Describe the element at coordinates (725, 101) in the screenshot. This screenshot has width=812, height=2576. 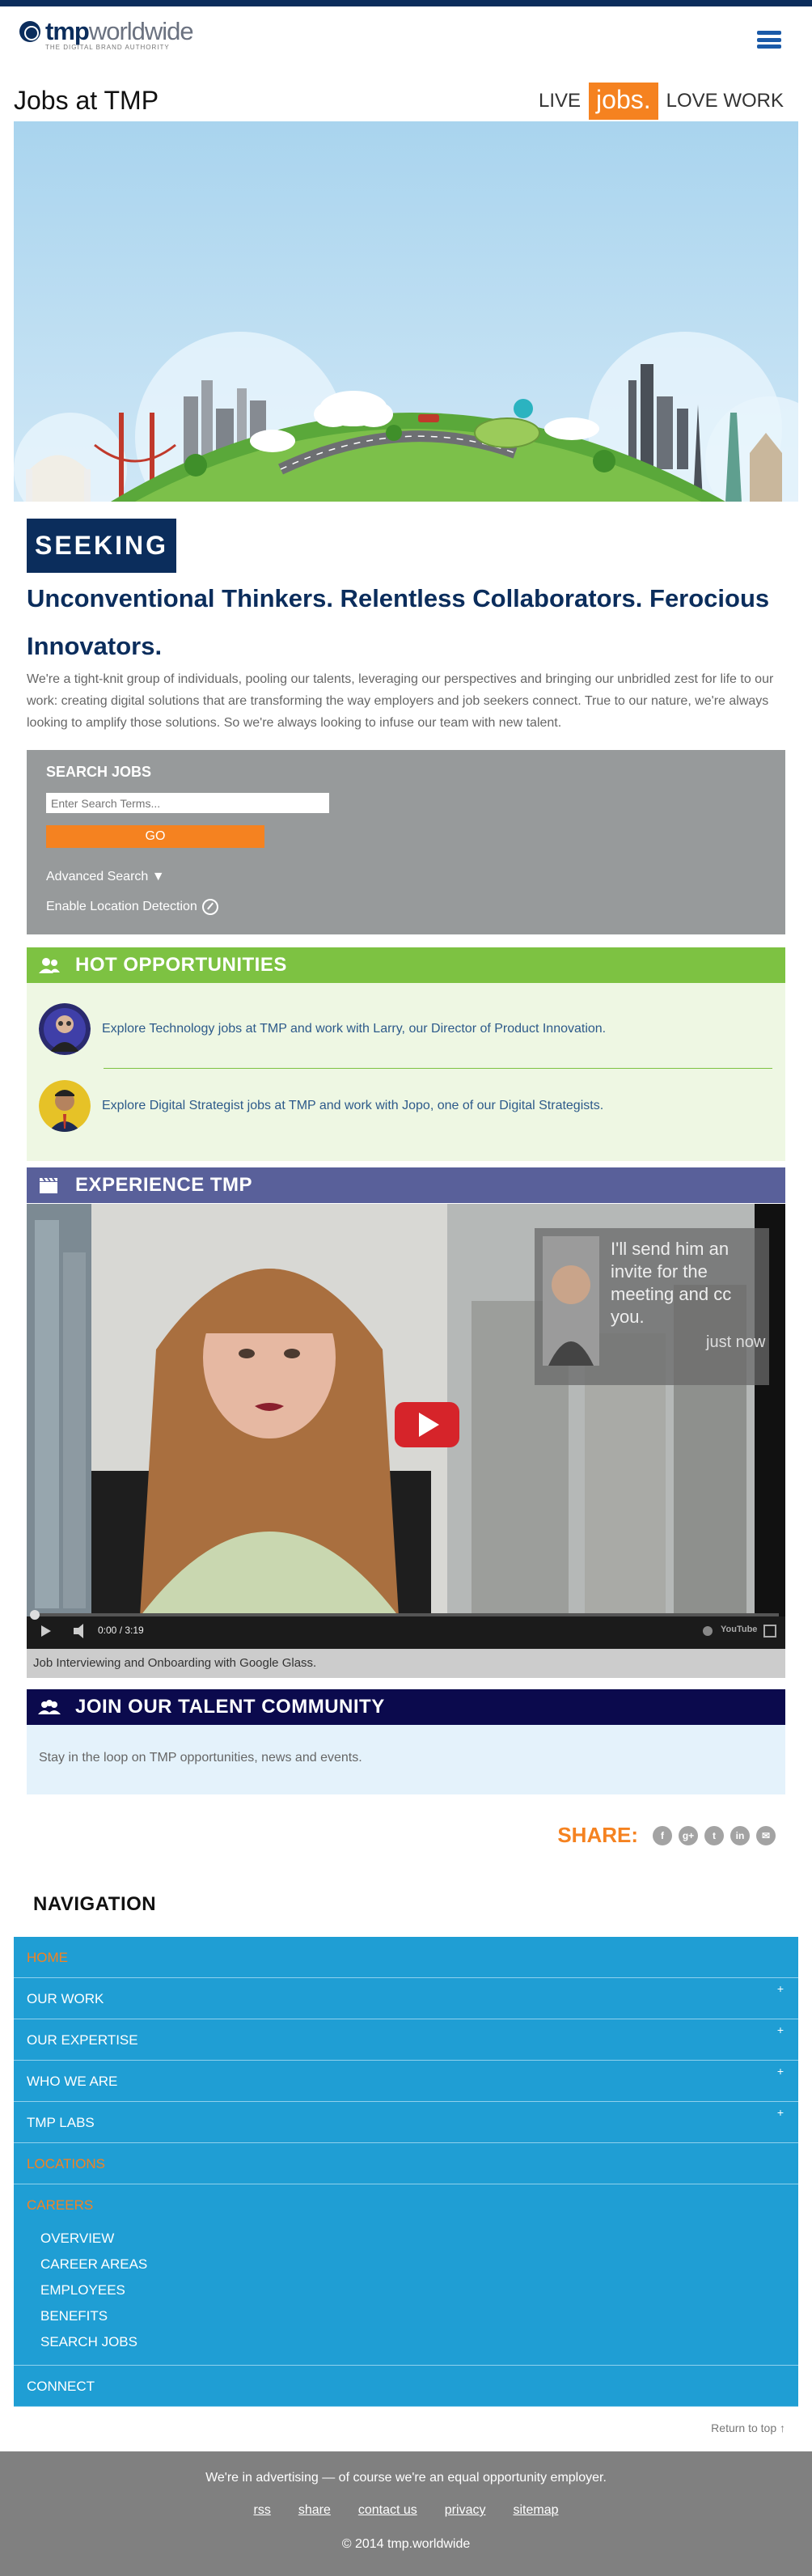
I see `slogan-love-work: LOVE WORK` at that location.